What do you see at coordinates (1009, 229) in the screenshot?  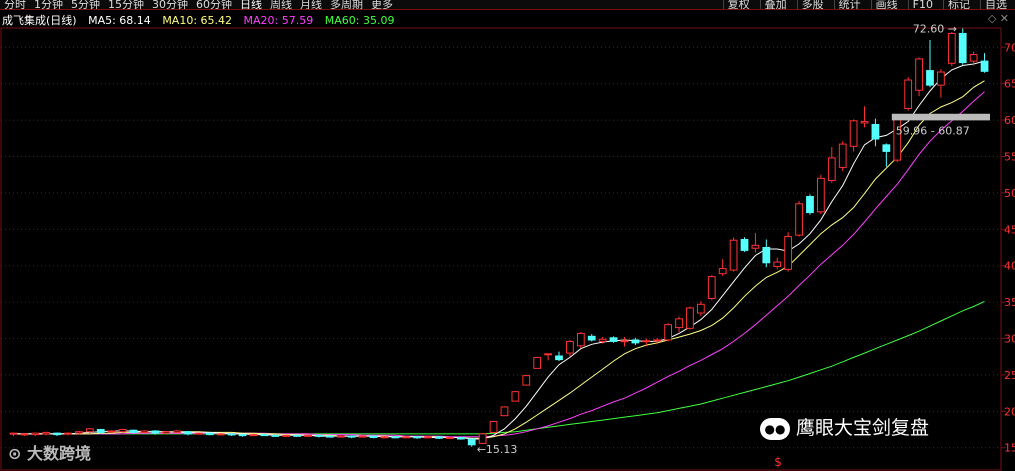 I see `y-tick-label: 45` at bounding box center [1009, 229].